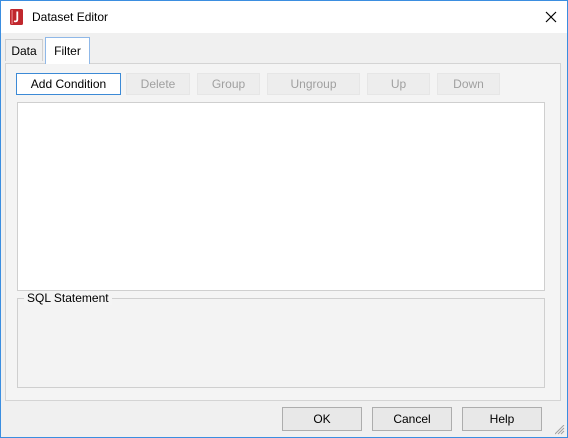 The width and height of the screenshot is (568, 438). I want to click on close-button, so click(551, 17).